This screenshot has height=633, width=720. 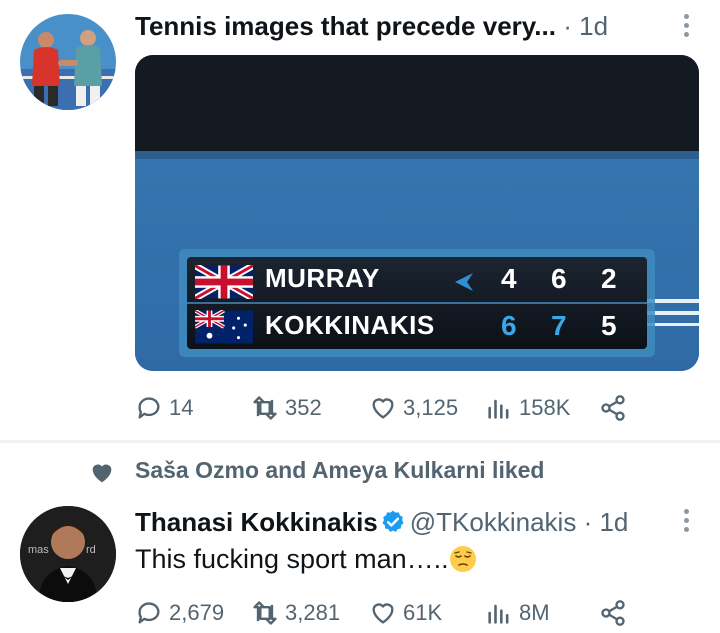 I want to click on reply-count: 14, so click(x=181, y=407).